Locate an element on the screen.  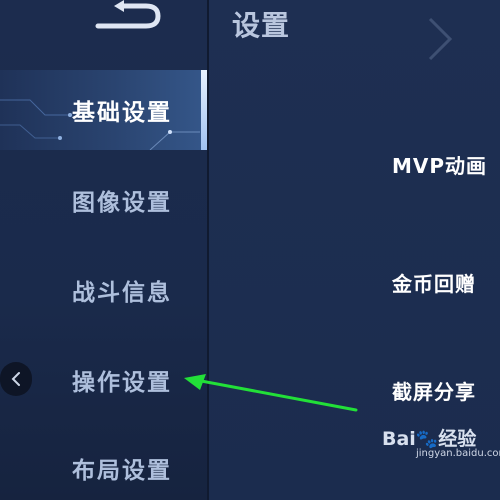
sidebar-item-battle-info: 战斗信息 is located at coordinates (103, 290).